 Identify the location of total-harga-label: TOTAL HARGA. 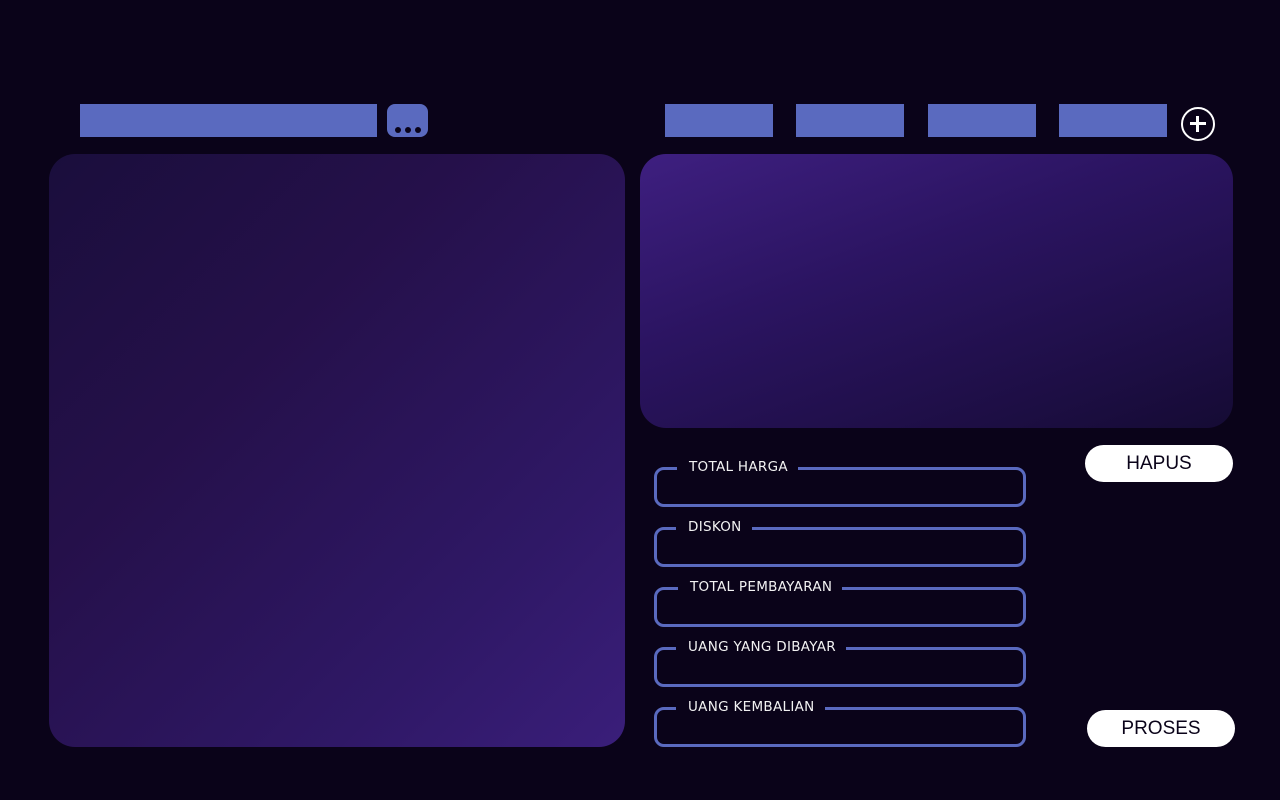
(737, 467).